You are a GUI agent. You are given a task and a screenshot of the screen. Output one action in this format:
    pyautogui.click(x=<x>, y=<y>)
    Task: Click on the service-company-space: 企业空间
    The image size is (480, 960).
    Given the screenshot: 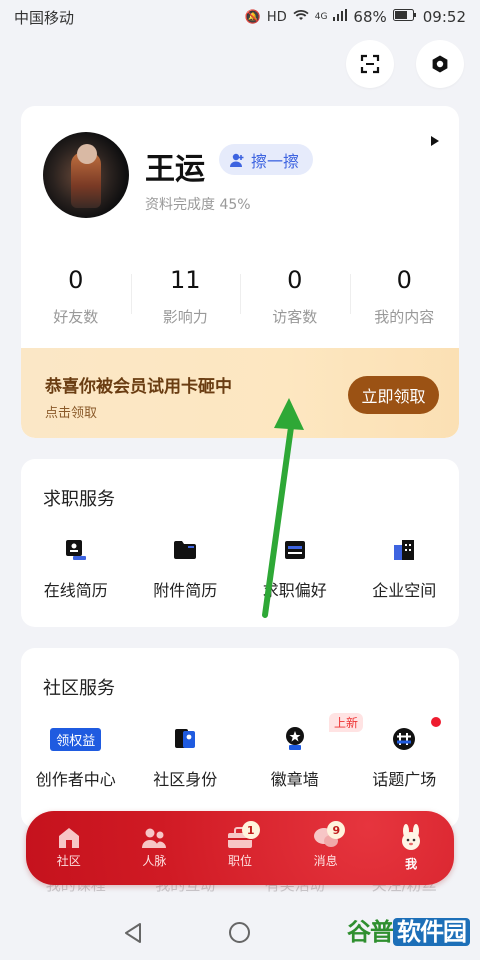 What is the action you would take?
    pyautogui.click(x=405, y=569)
    